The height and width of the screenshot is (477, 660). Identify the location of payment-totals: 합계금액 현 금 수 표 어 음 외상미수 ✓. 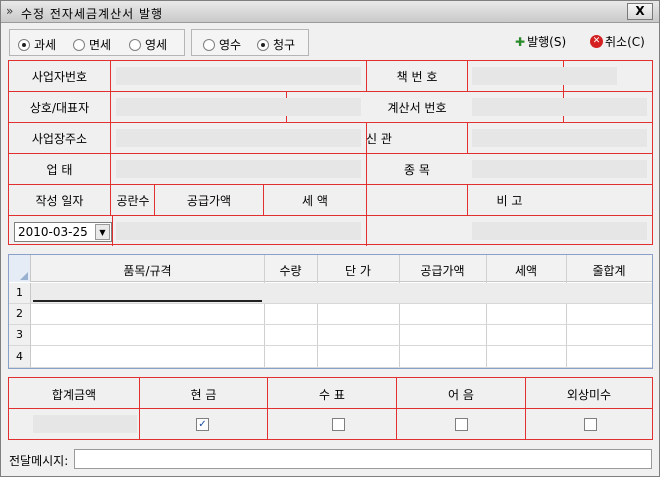
(330, 408).